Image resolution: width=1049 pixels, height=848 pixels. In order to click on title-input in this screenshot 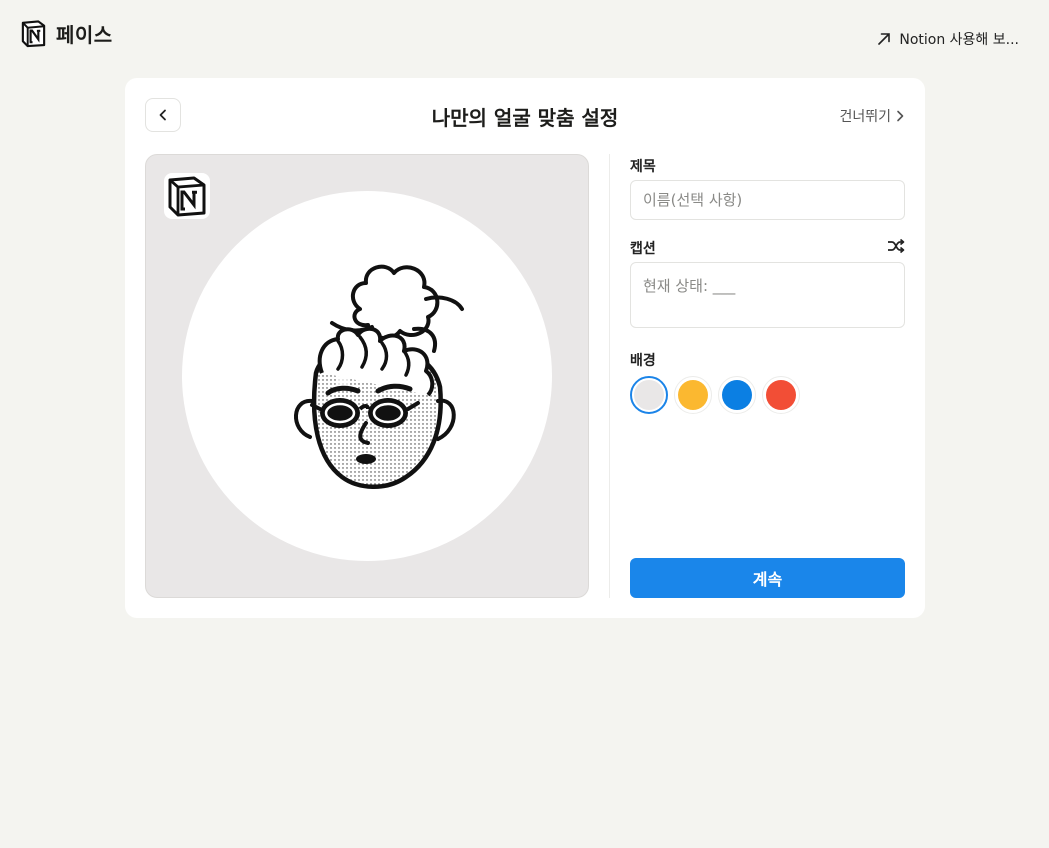, I will do `click(767, 200)`.